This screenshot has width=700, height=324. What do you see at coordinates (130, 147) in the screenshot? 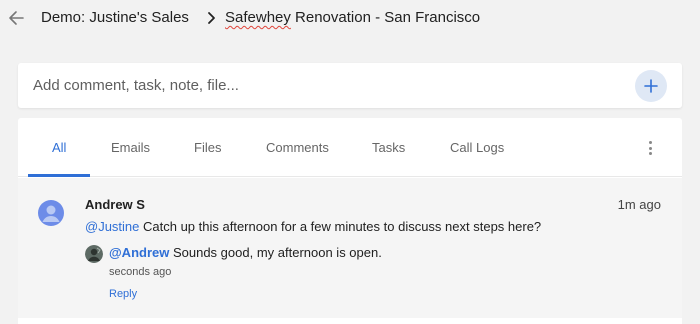
I see `tab-emails: Emails` at bounding box center [130, 147].